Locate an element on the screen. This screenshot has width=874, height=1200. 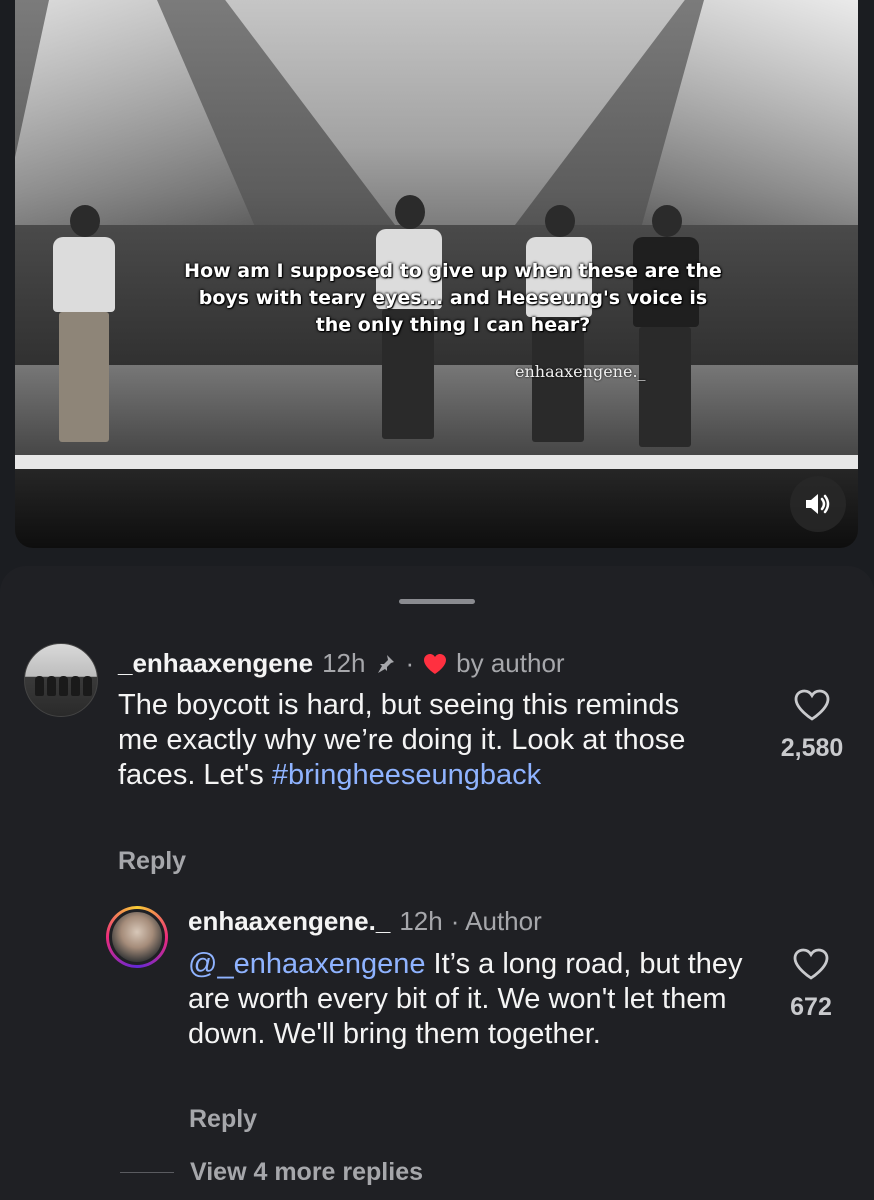
video-watermark: enhaaxengene._ is located at coordinates (580, 371).